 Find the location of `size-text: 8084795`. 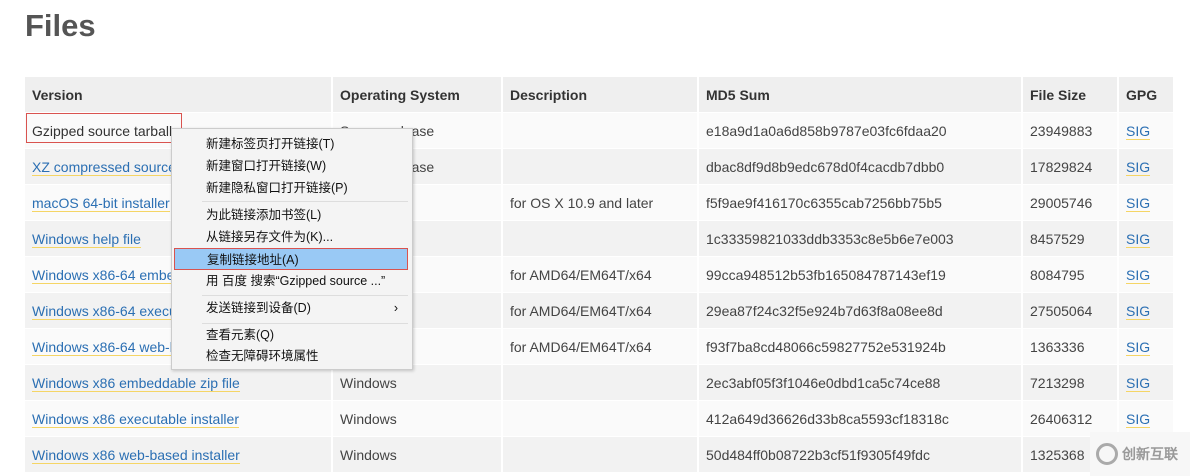

size-text: 8084795 is located at coordinates (1057, 274).